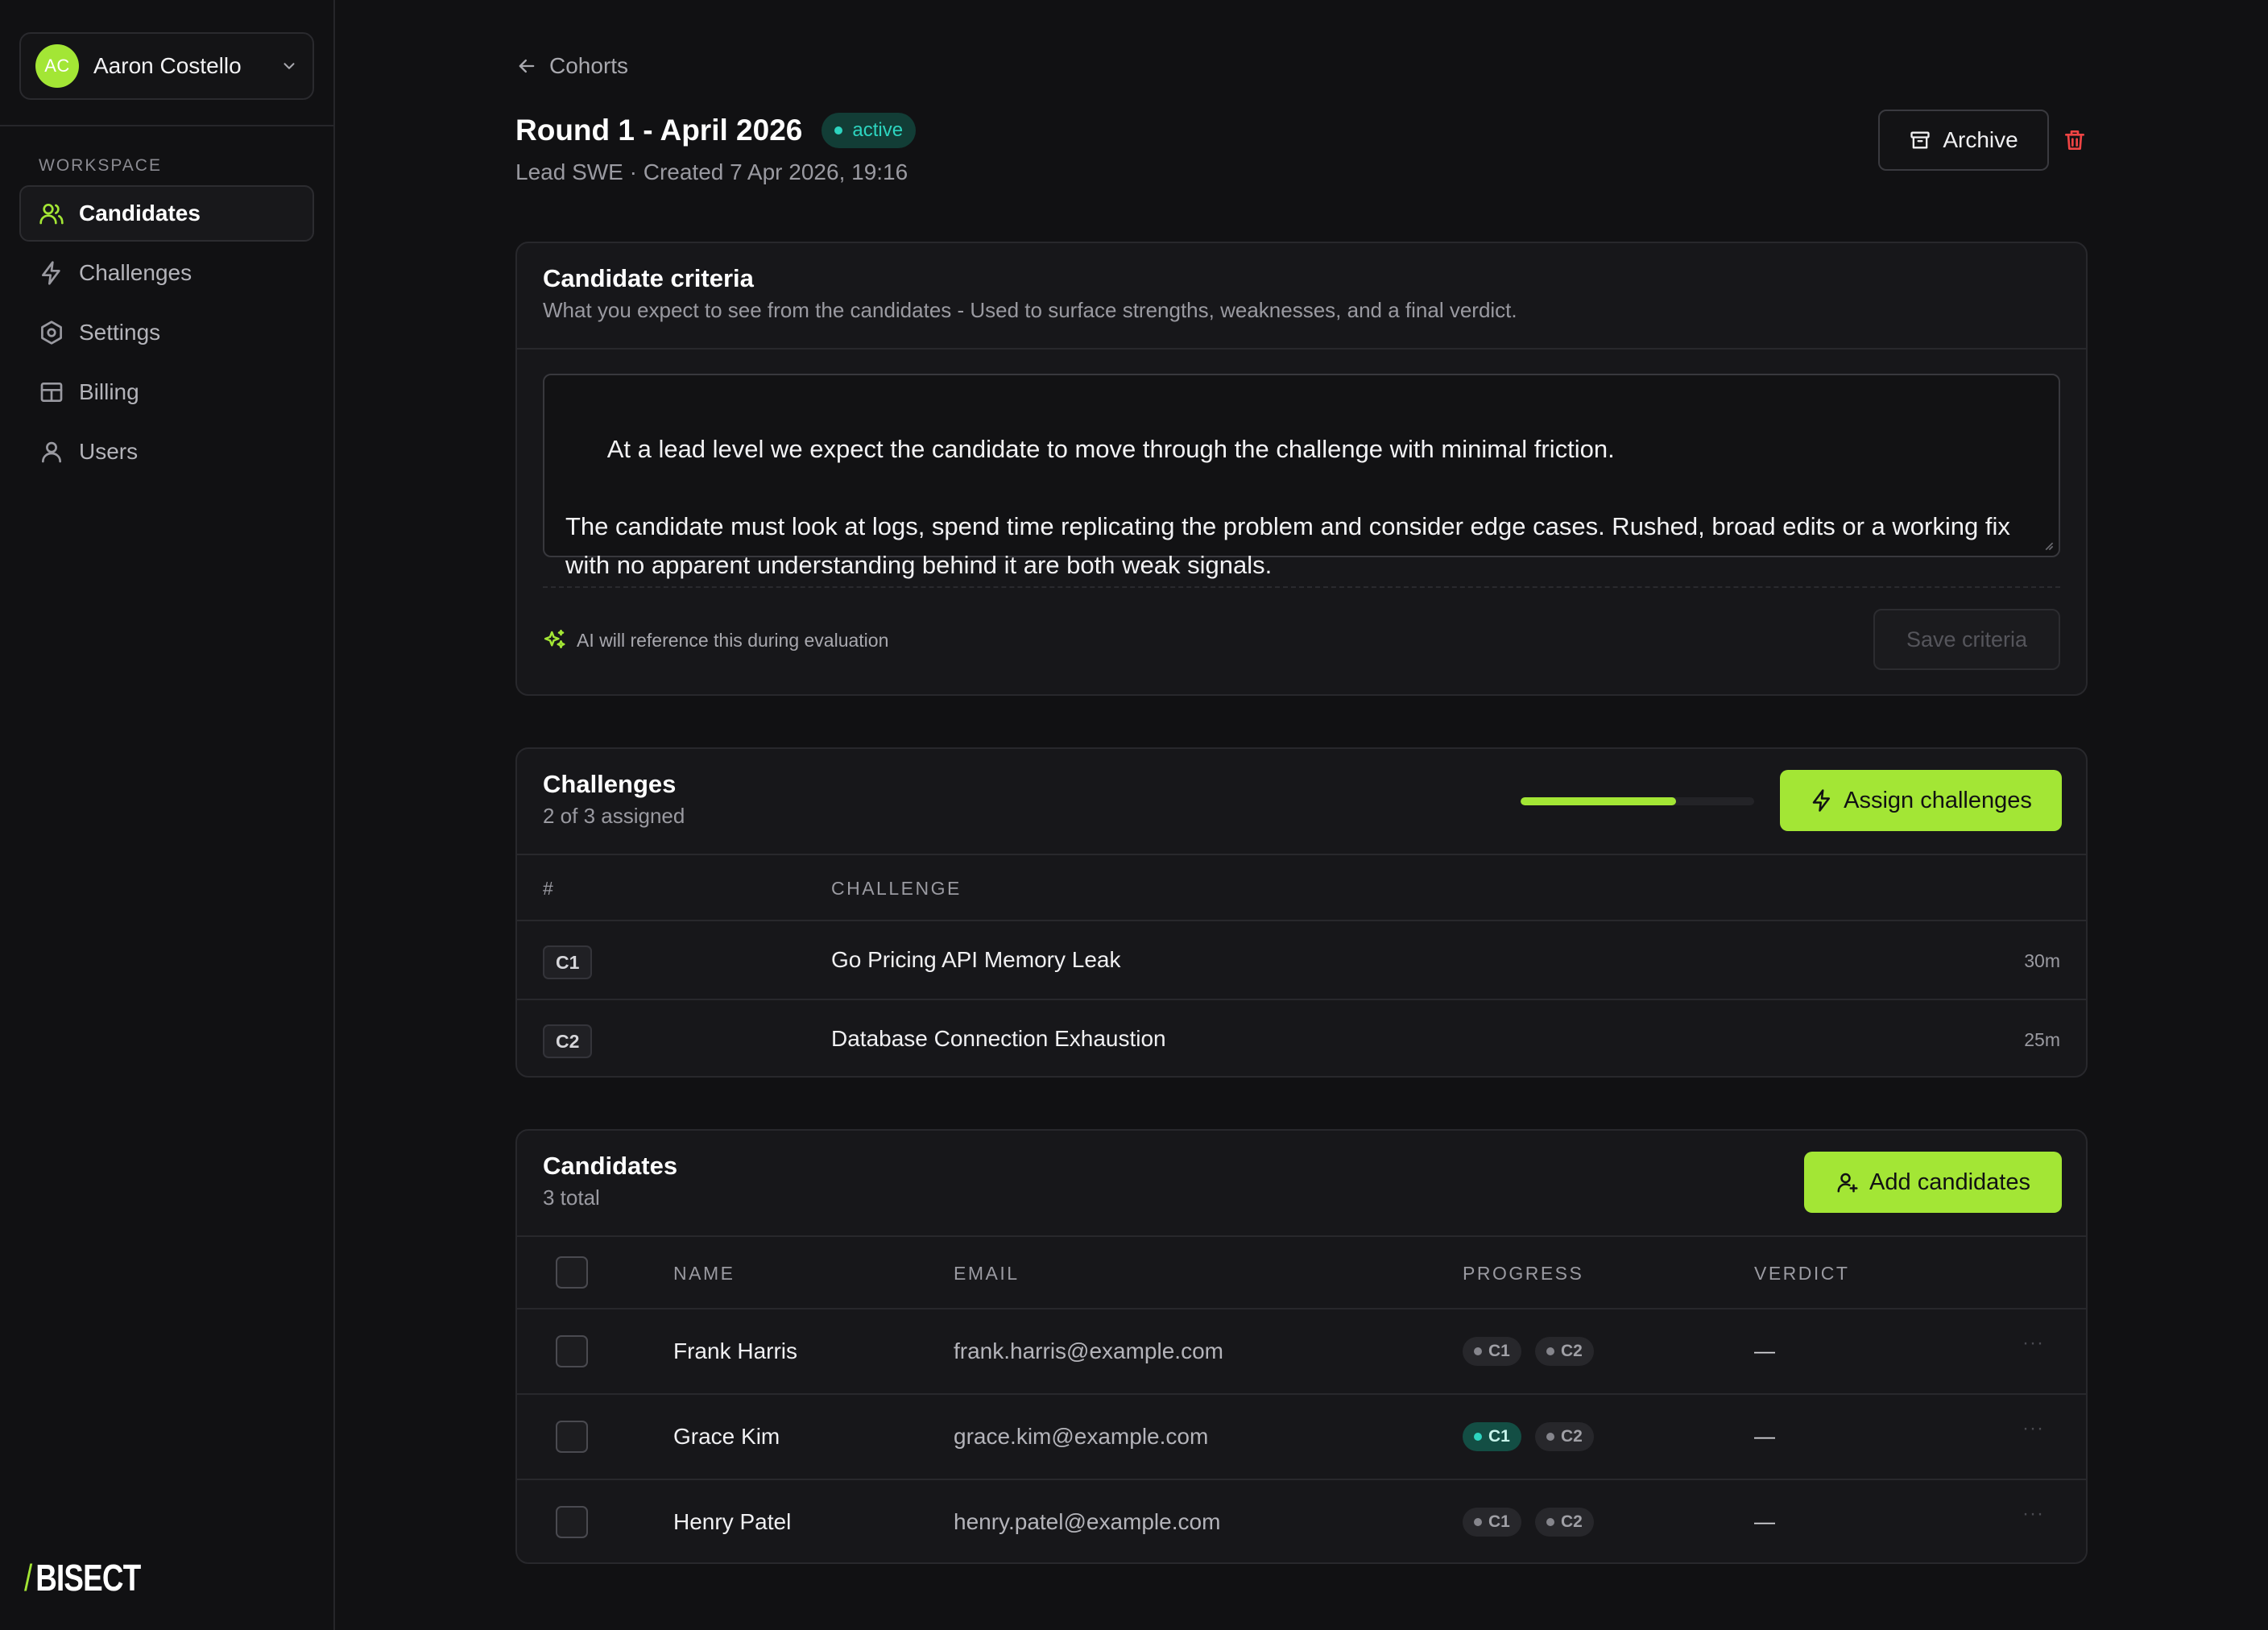  Describe the element at coordinates (1920, 140) in the screenshot. I see `archive-icon` at that location.